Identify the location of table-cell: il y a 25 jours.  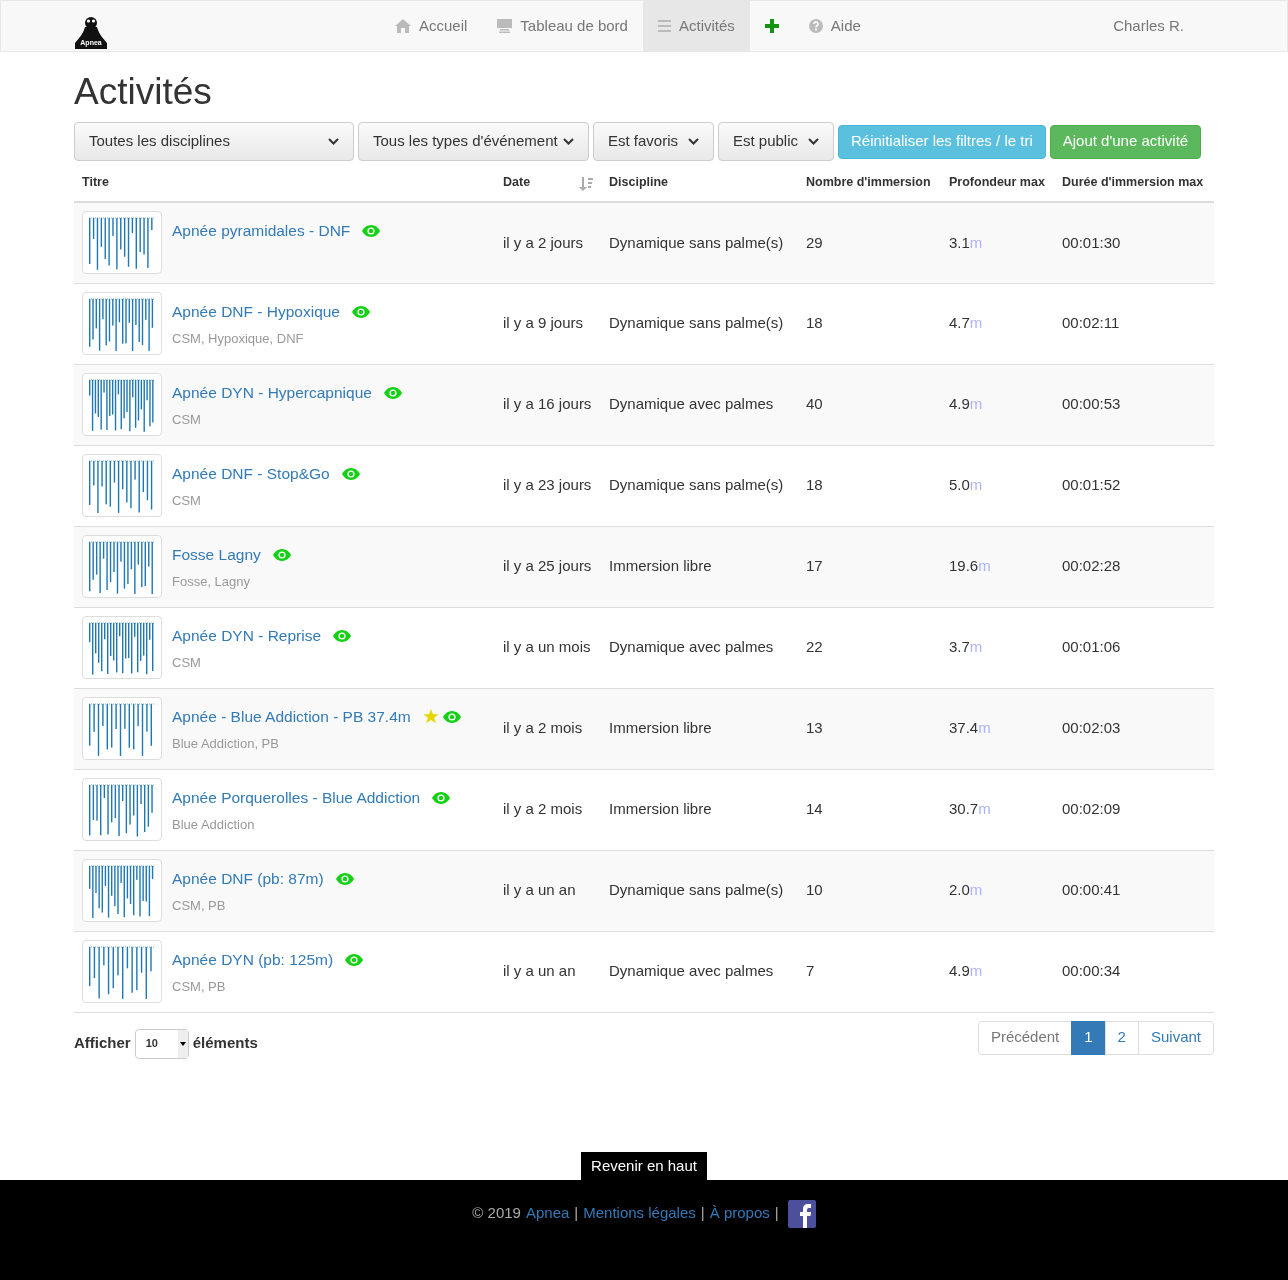
(547, 566).